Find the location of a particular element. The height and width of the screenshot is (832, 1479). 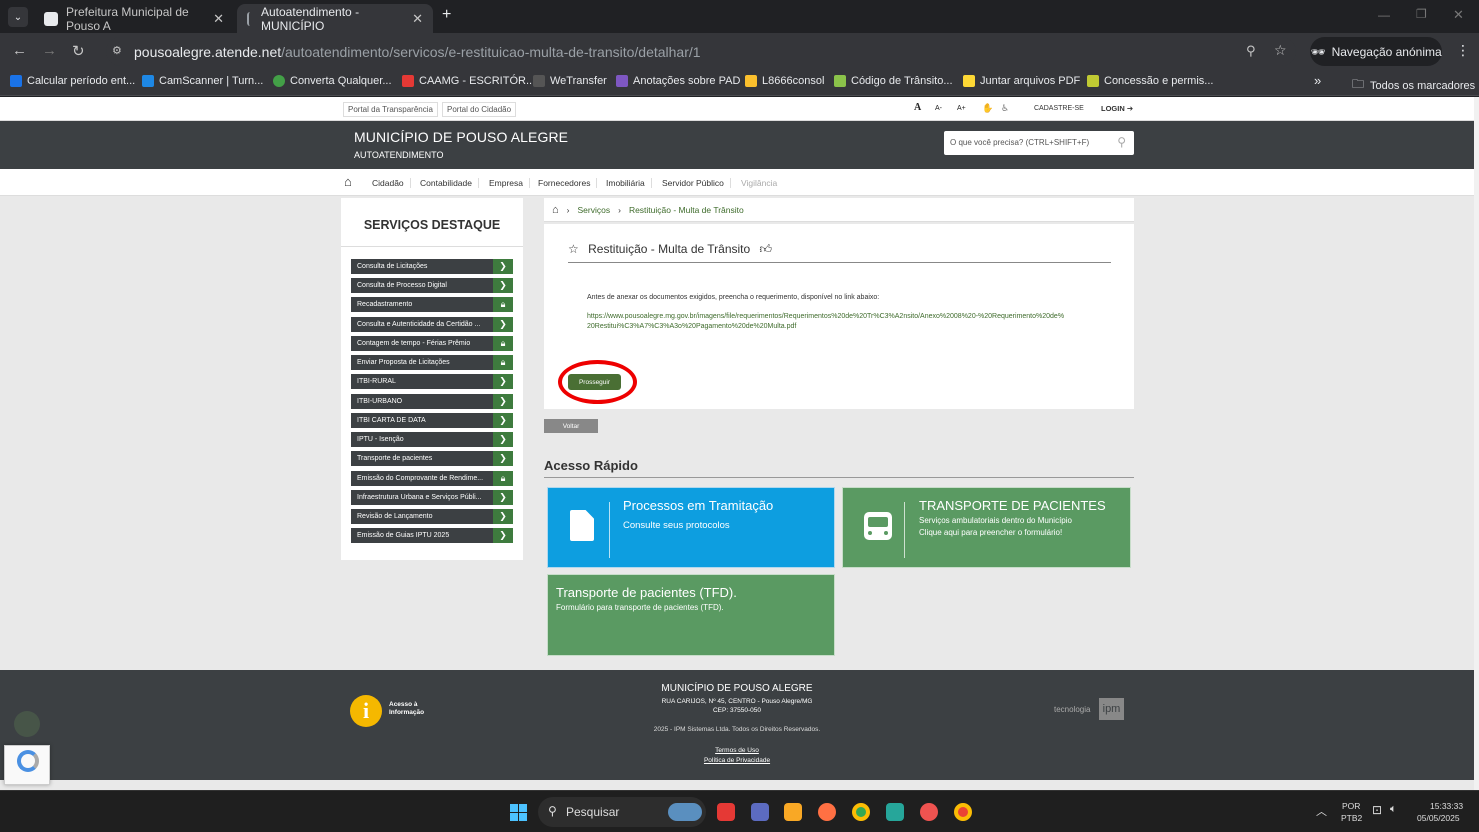

terms-of-use-link: Termos de Uso is located at coordinates (737, 750).